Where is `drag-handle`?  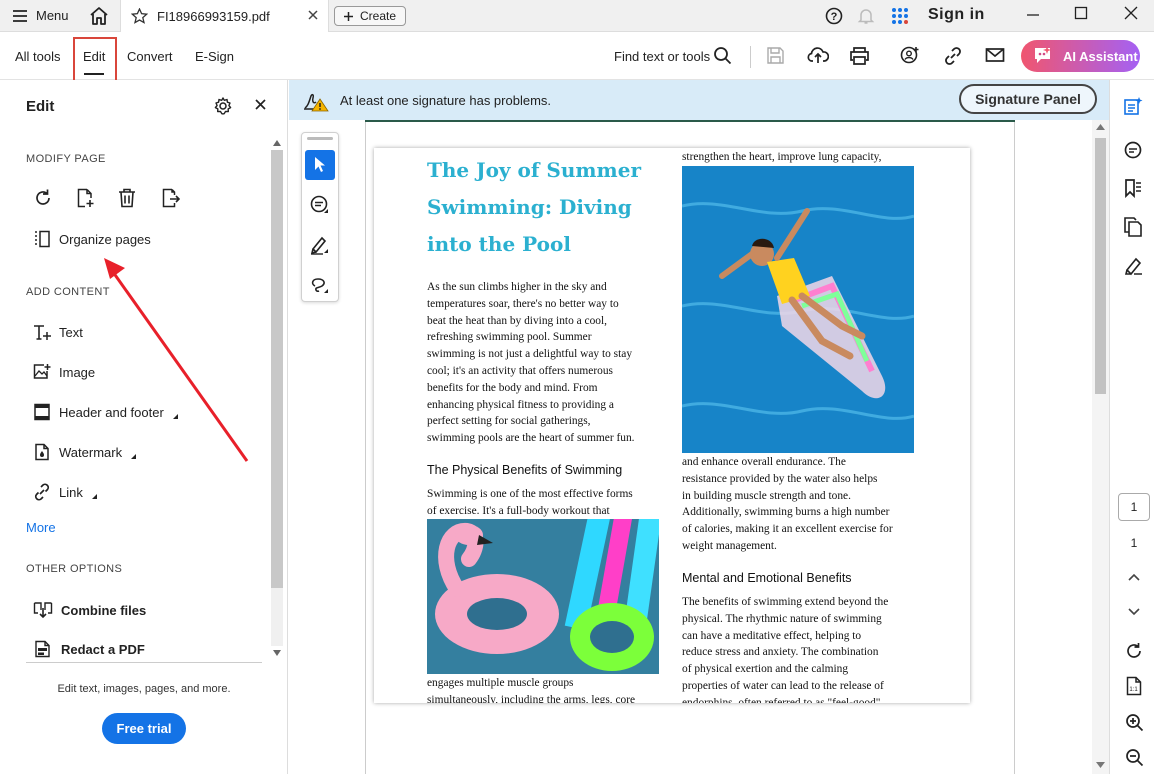 drag-handle is located at coordinates (320, 138).